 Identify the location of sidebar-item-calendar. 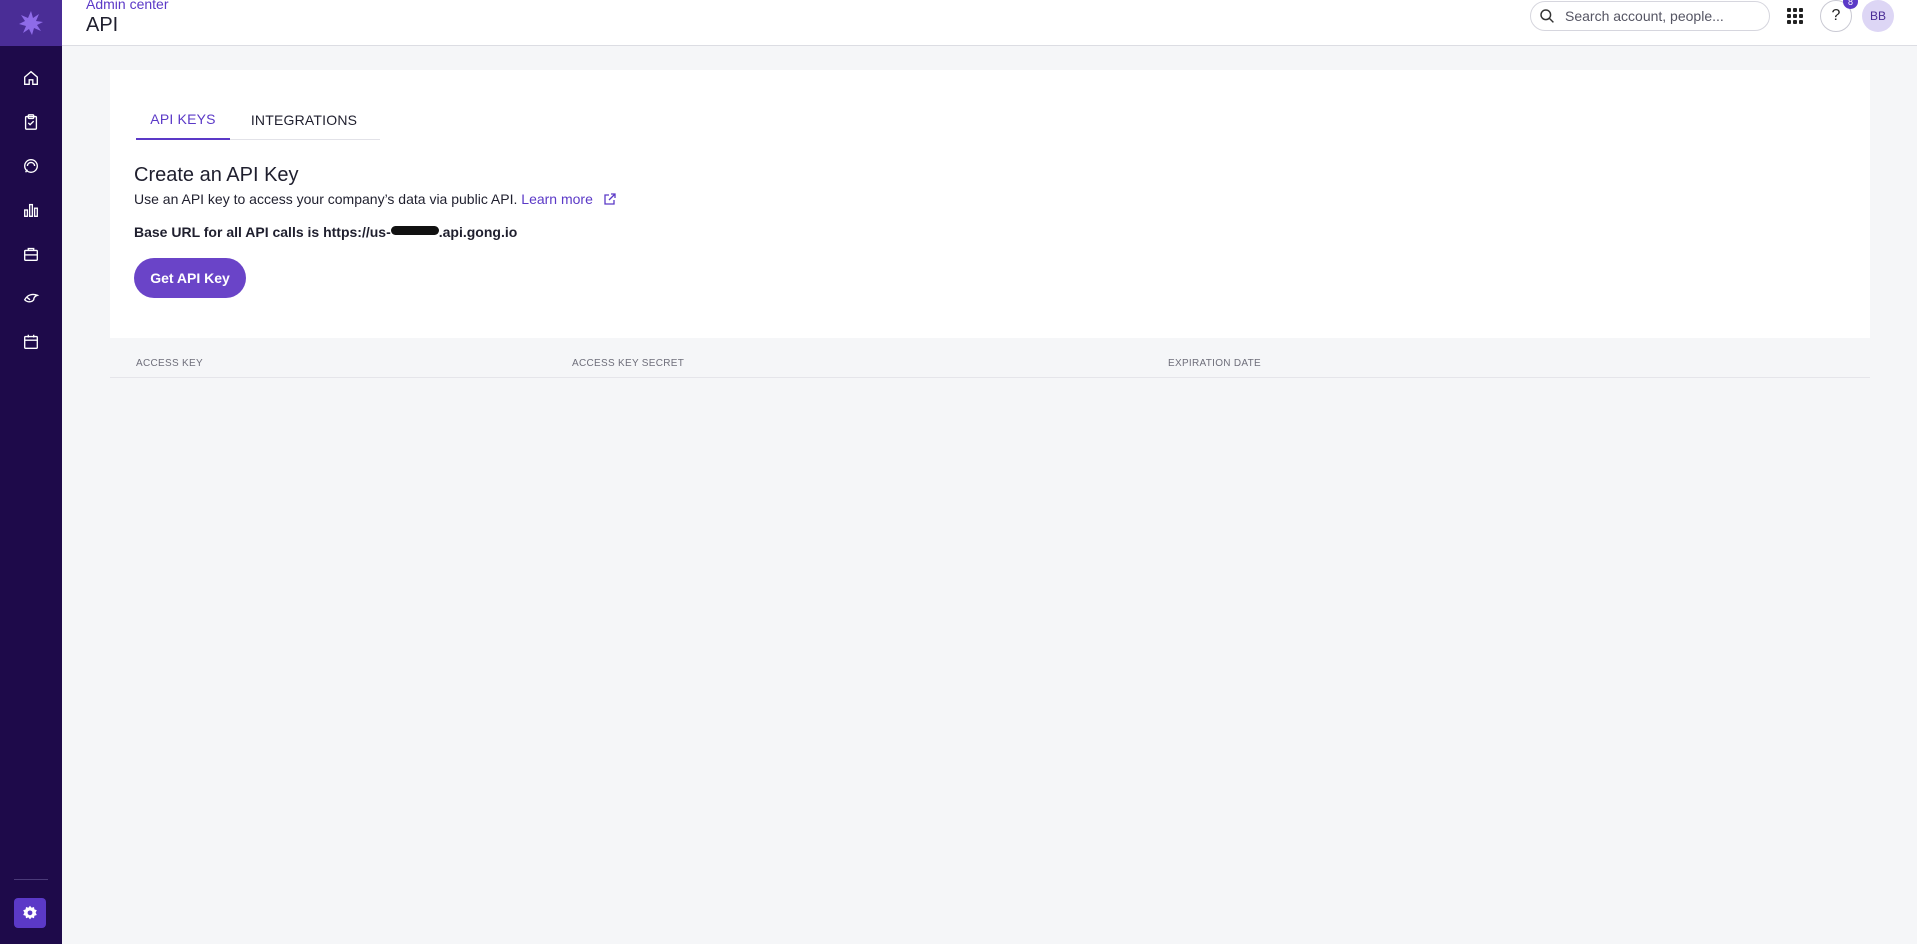
(31, 342).